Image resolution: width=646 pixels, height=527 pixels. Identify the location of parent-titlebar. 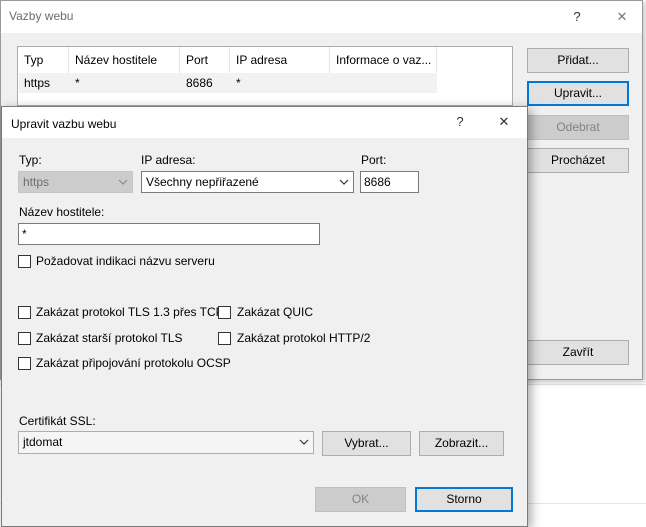
(321, 17).